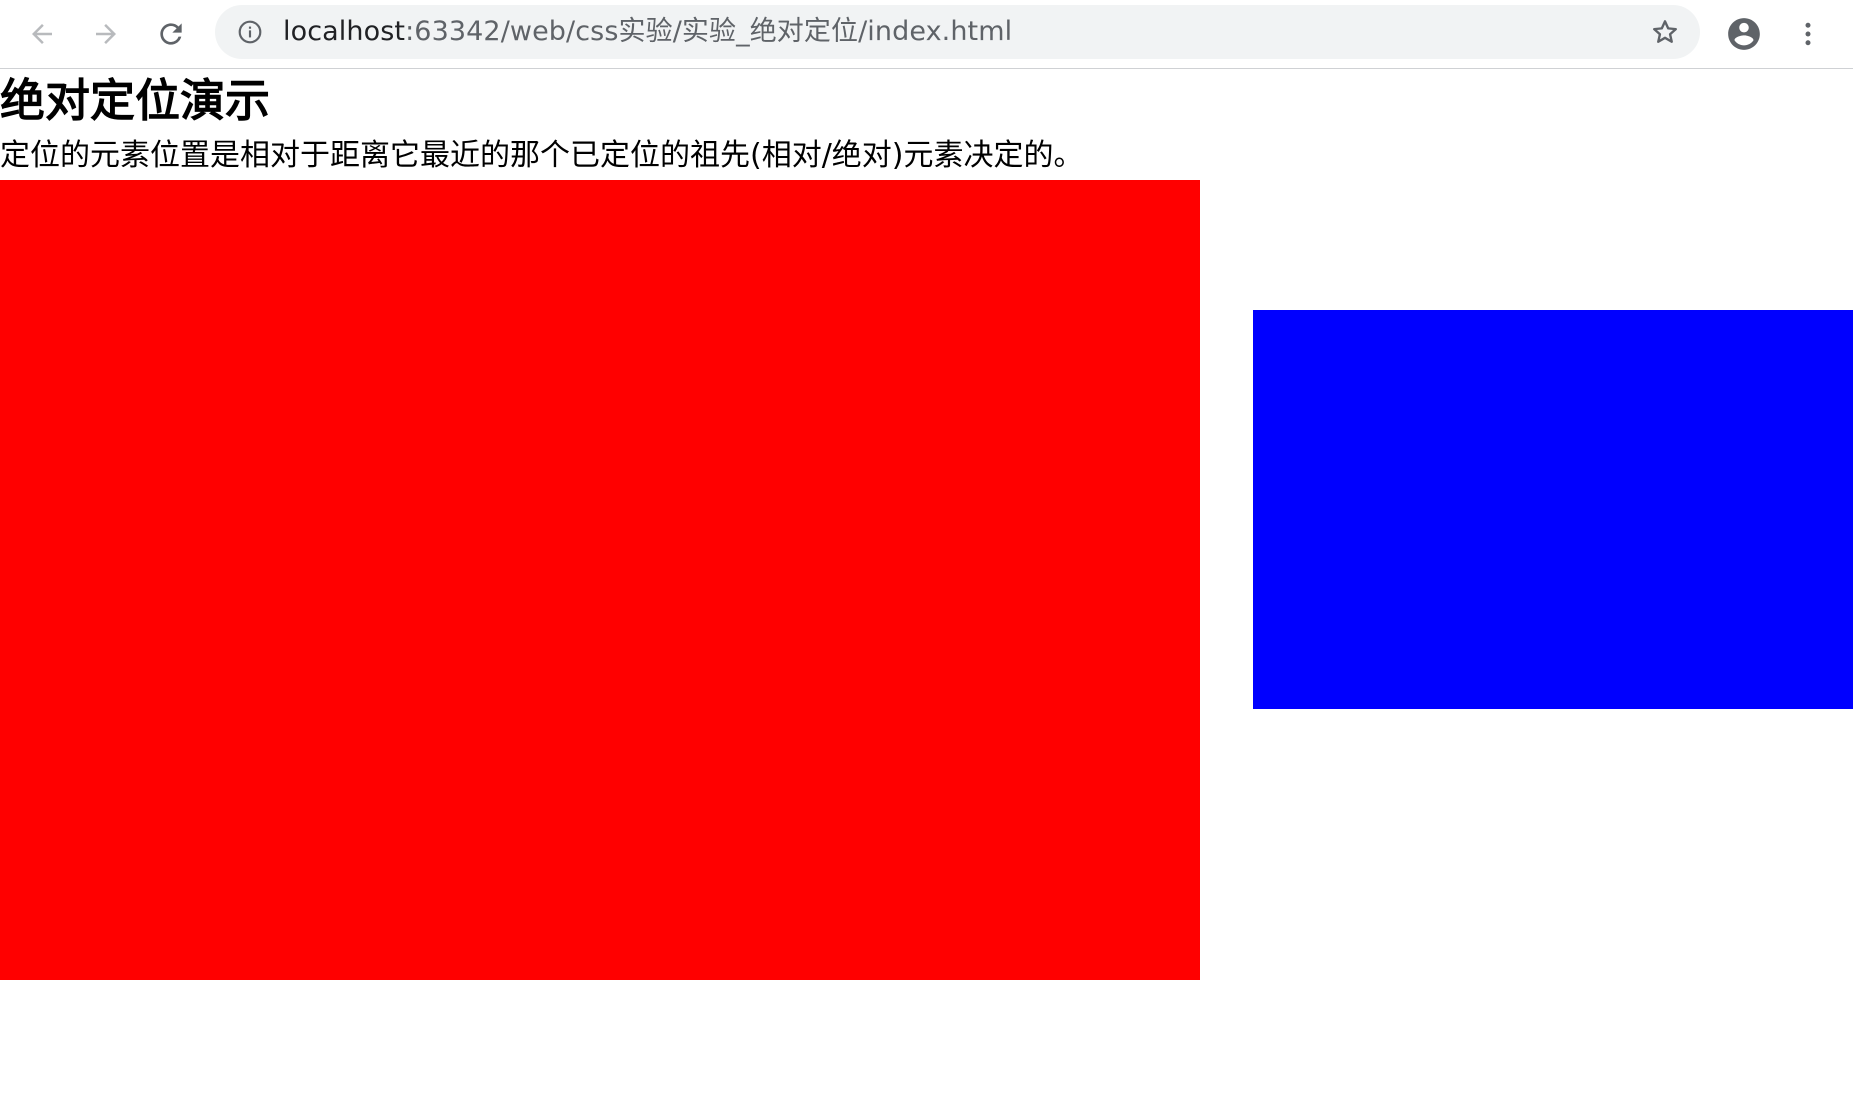  I want to click on vertical-dots-icon, so click(1808, 34).